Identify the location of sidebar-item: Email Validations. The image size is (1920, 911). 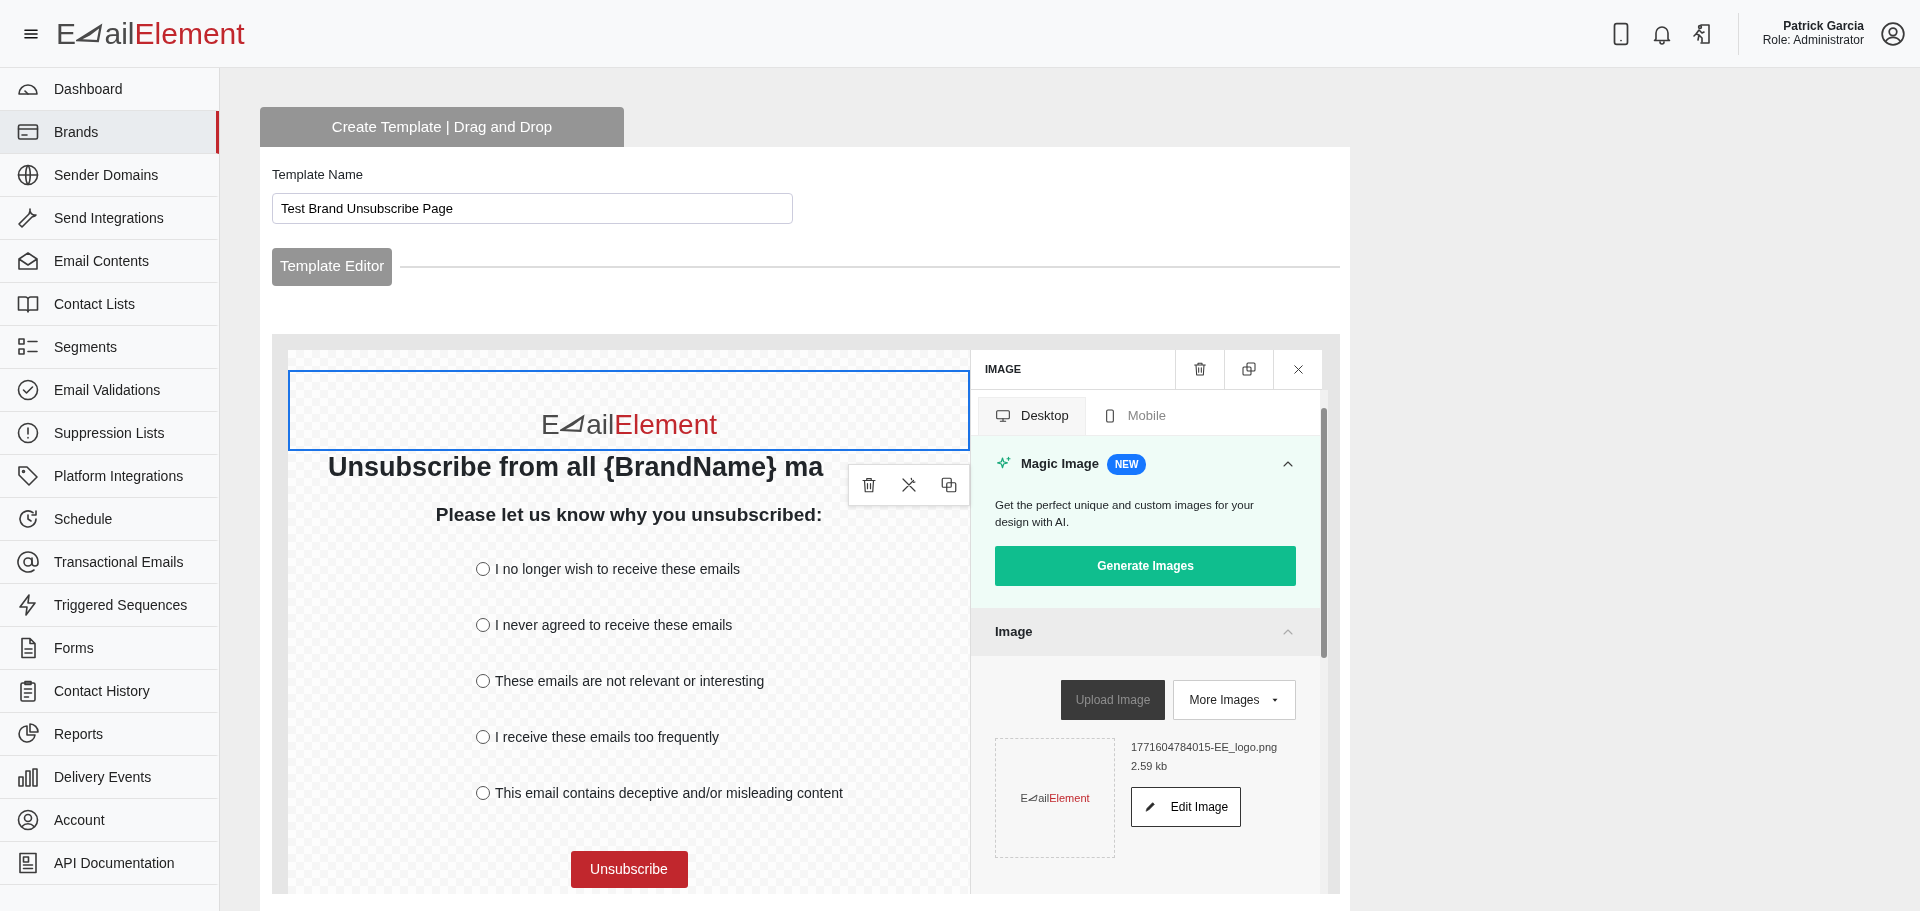
(109, 390).